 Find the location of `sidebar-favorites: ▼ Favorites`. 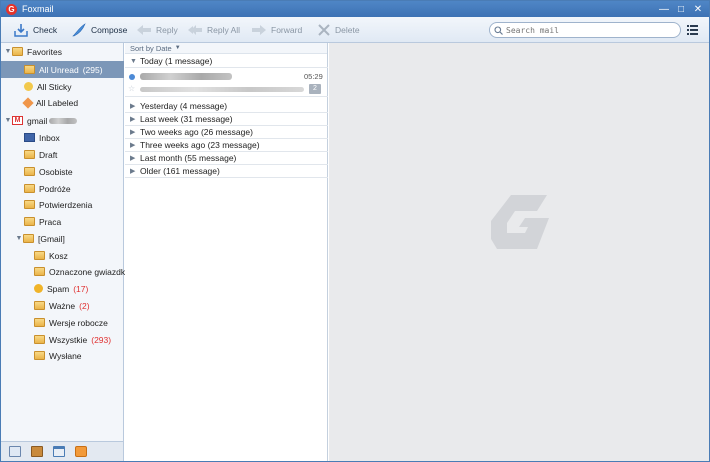

sidebar-favorites: ▼ Favorites is located at coordinates (62, 51).